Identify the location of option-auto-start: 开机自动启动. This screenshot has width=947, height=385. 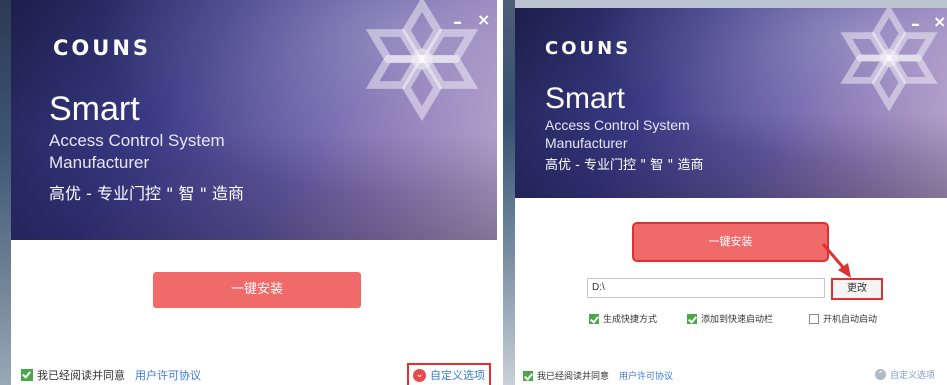
(843, 318).